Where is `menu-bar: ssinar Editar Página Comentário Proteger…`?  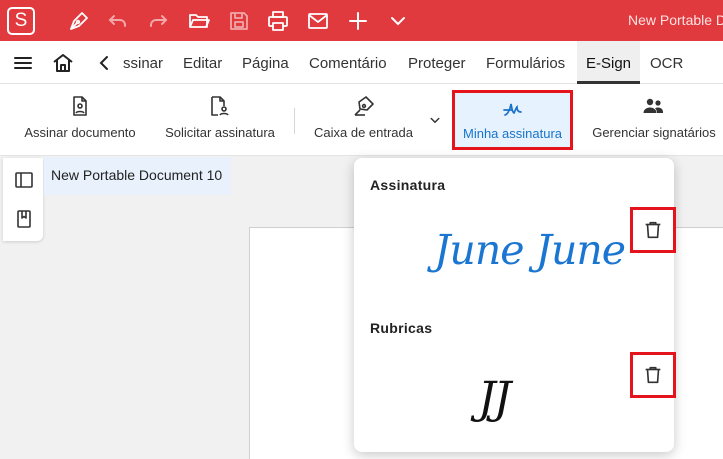
menu-bar: ssinar Editar Página Comentário Proteger… is located at coordinates (361, 62).